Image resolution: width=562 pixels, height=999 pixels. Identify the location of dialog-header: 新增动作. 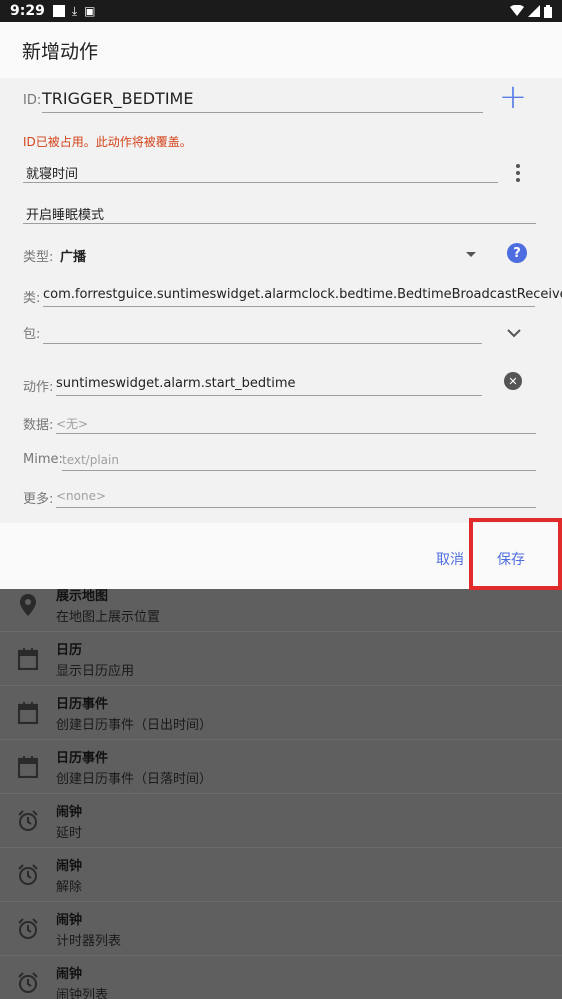
(281, 50).